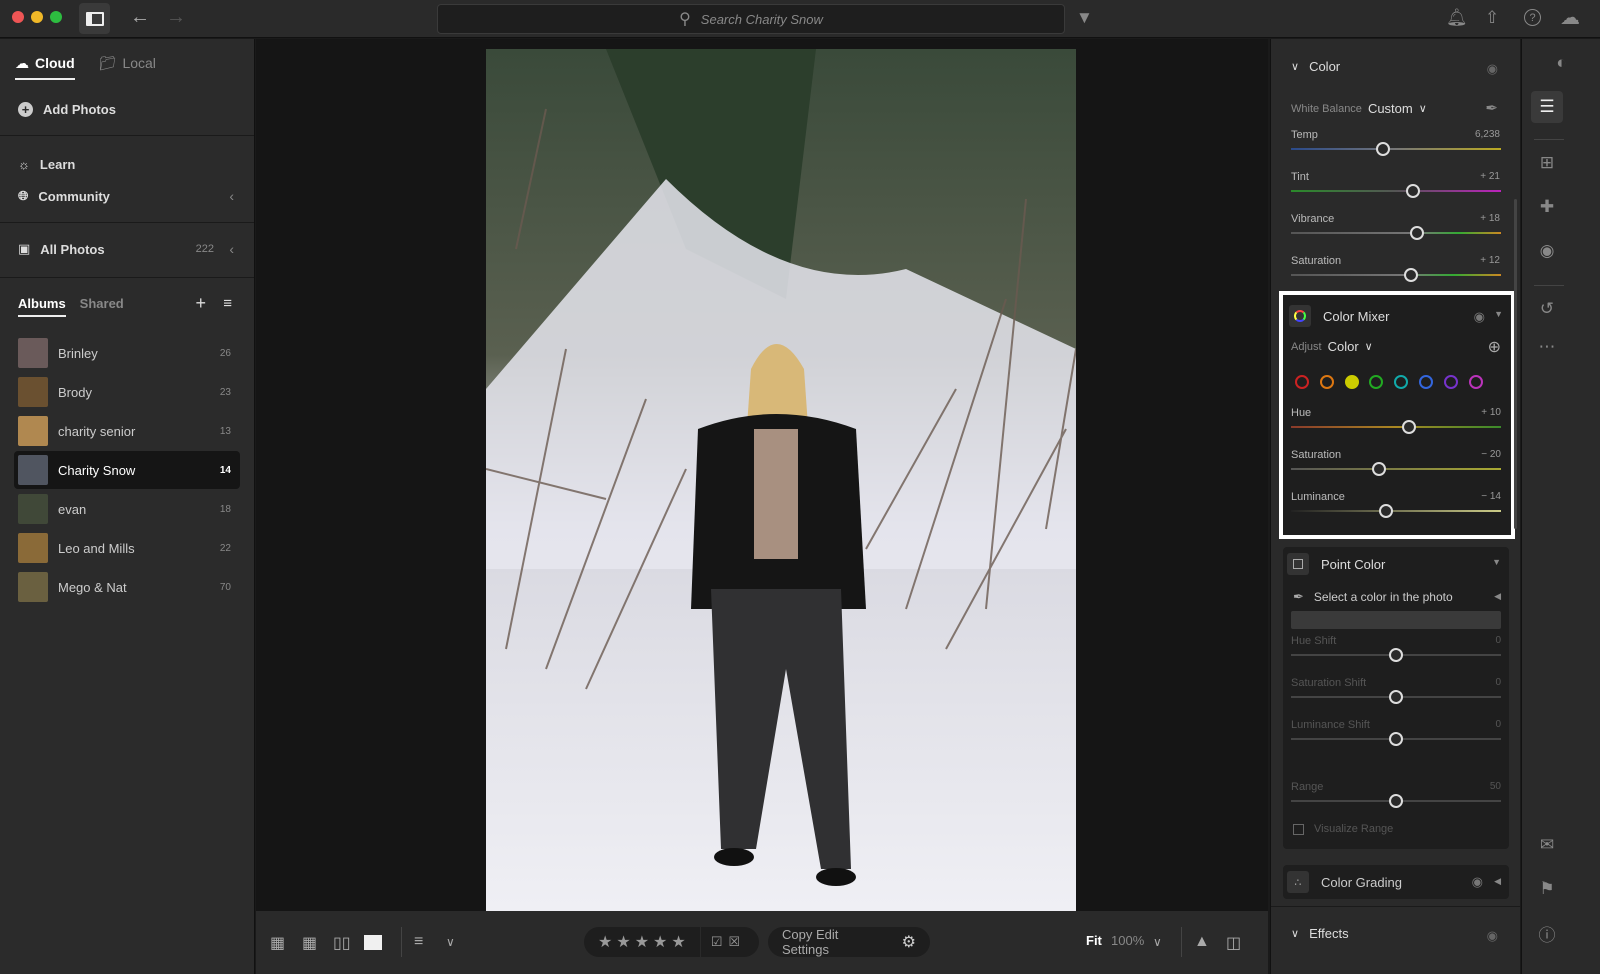 The image size is (1600, 974). I want to click on album-item: Brinley 26, so click(127, 353).